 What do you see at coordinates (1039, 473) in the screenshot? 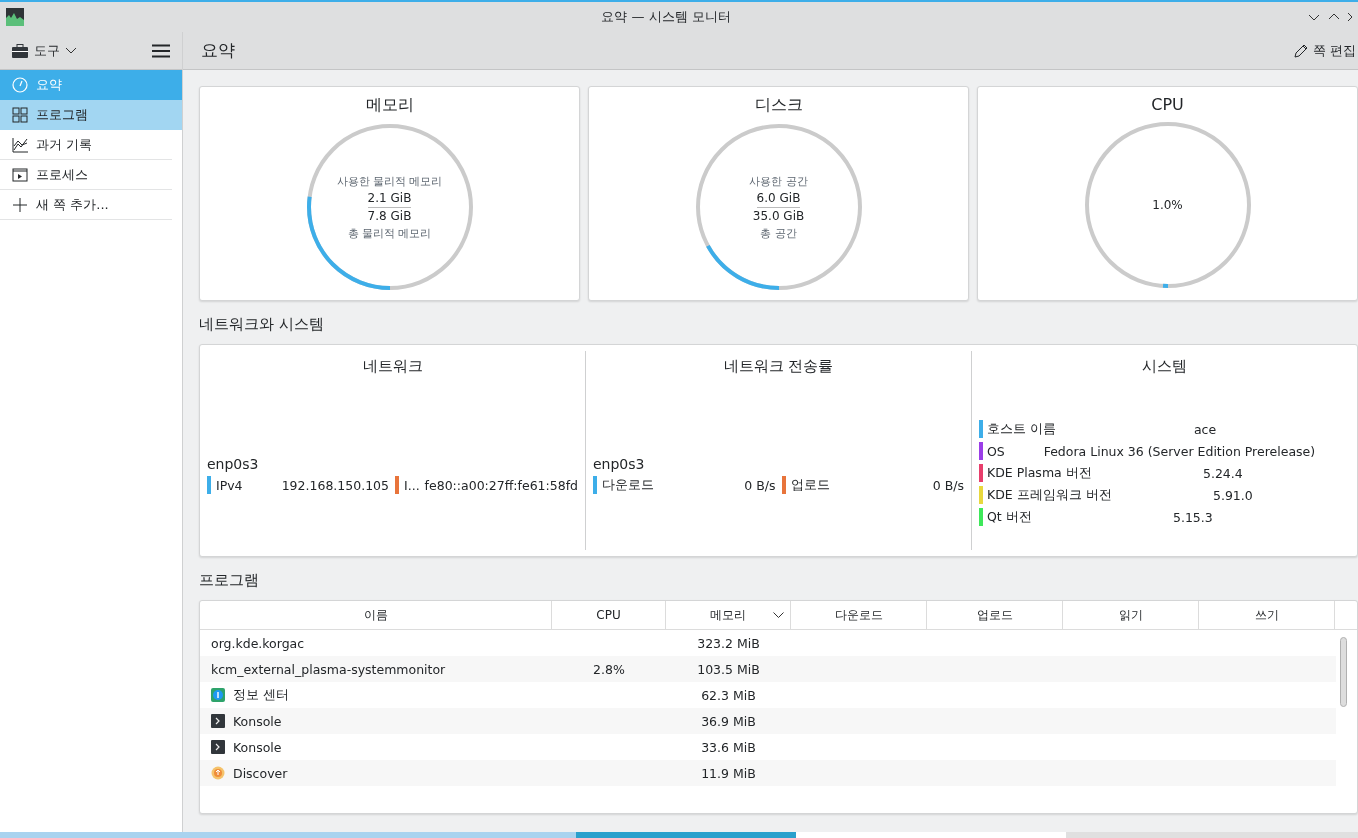
I see `field-label: KDE Plasma 버전` at bounding box center [1039, 473].